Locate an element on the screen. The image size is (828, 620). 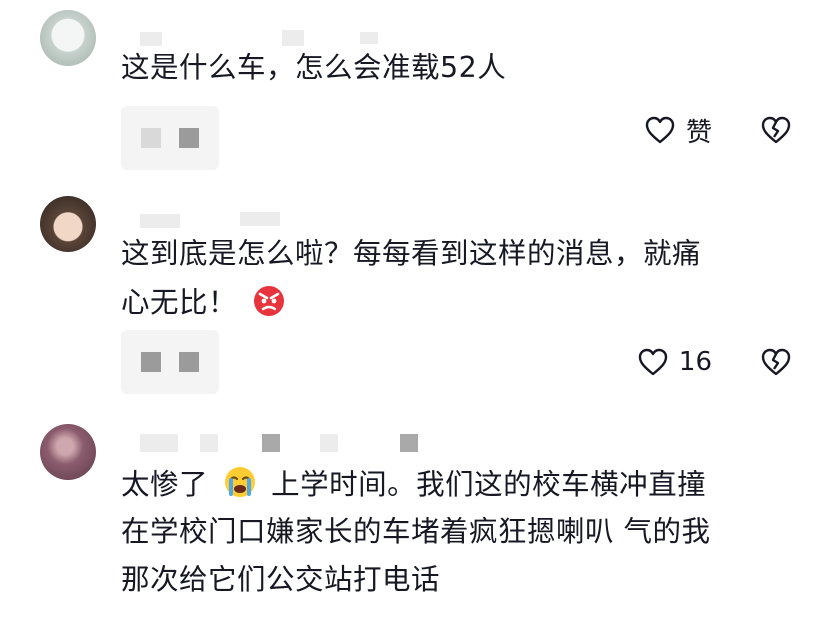
comment-text-line-1: 太惨了 上学时间。我们这的校车横冲直撞 is located at coordinates (461, 484).